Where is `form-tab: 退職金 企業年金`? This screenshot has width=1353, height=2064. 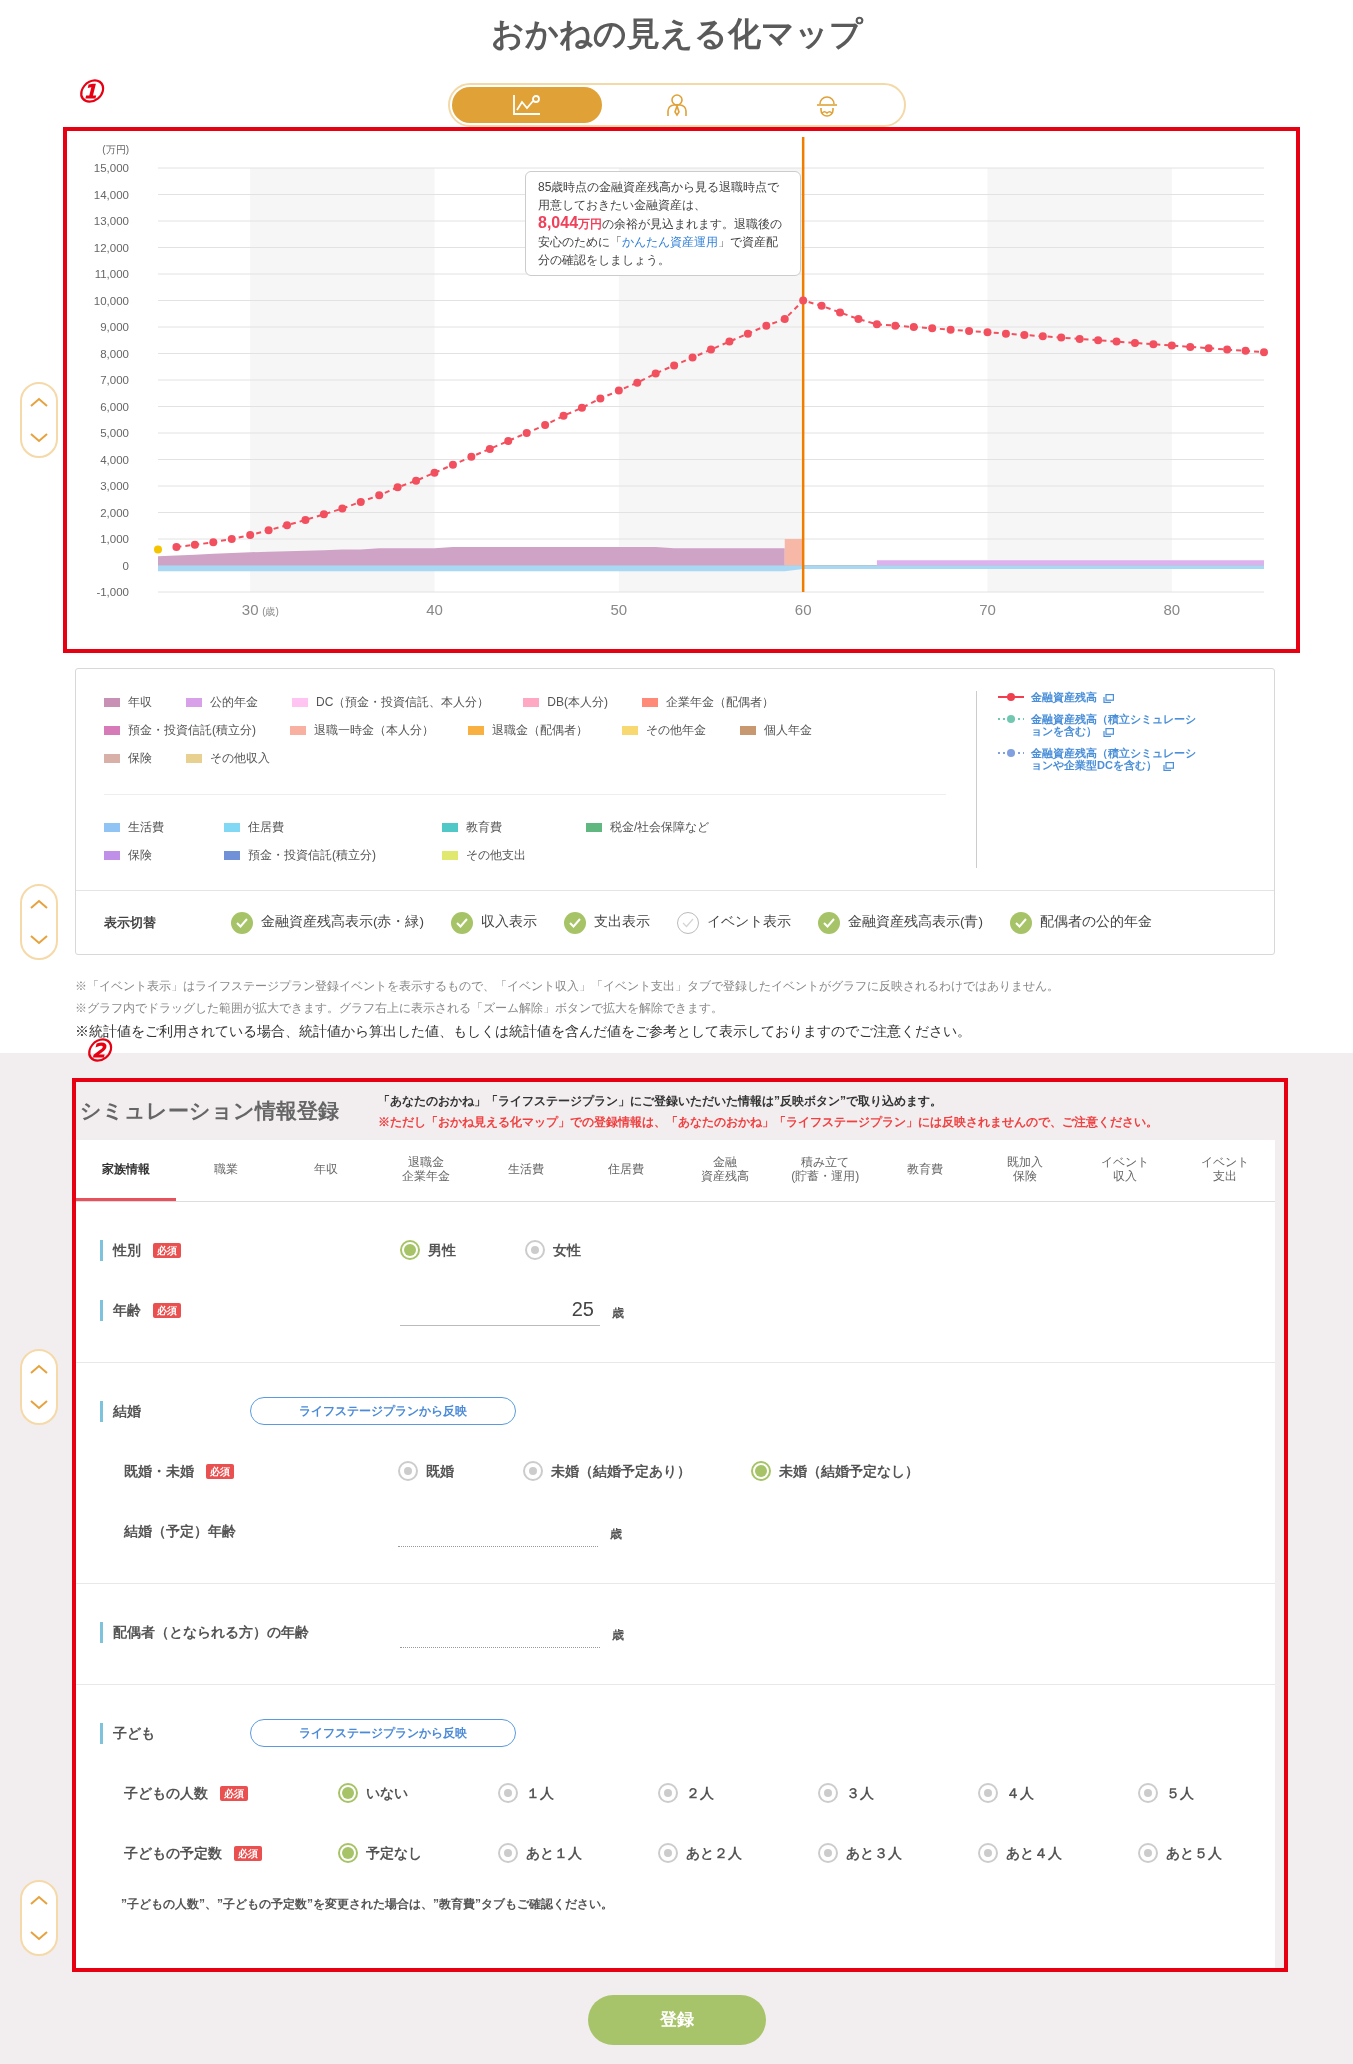 form-tab: 退職金 企業年金 is located at coordinates (425, 1170).